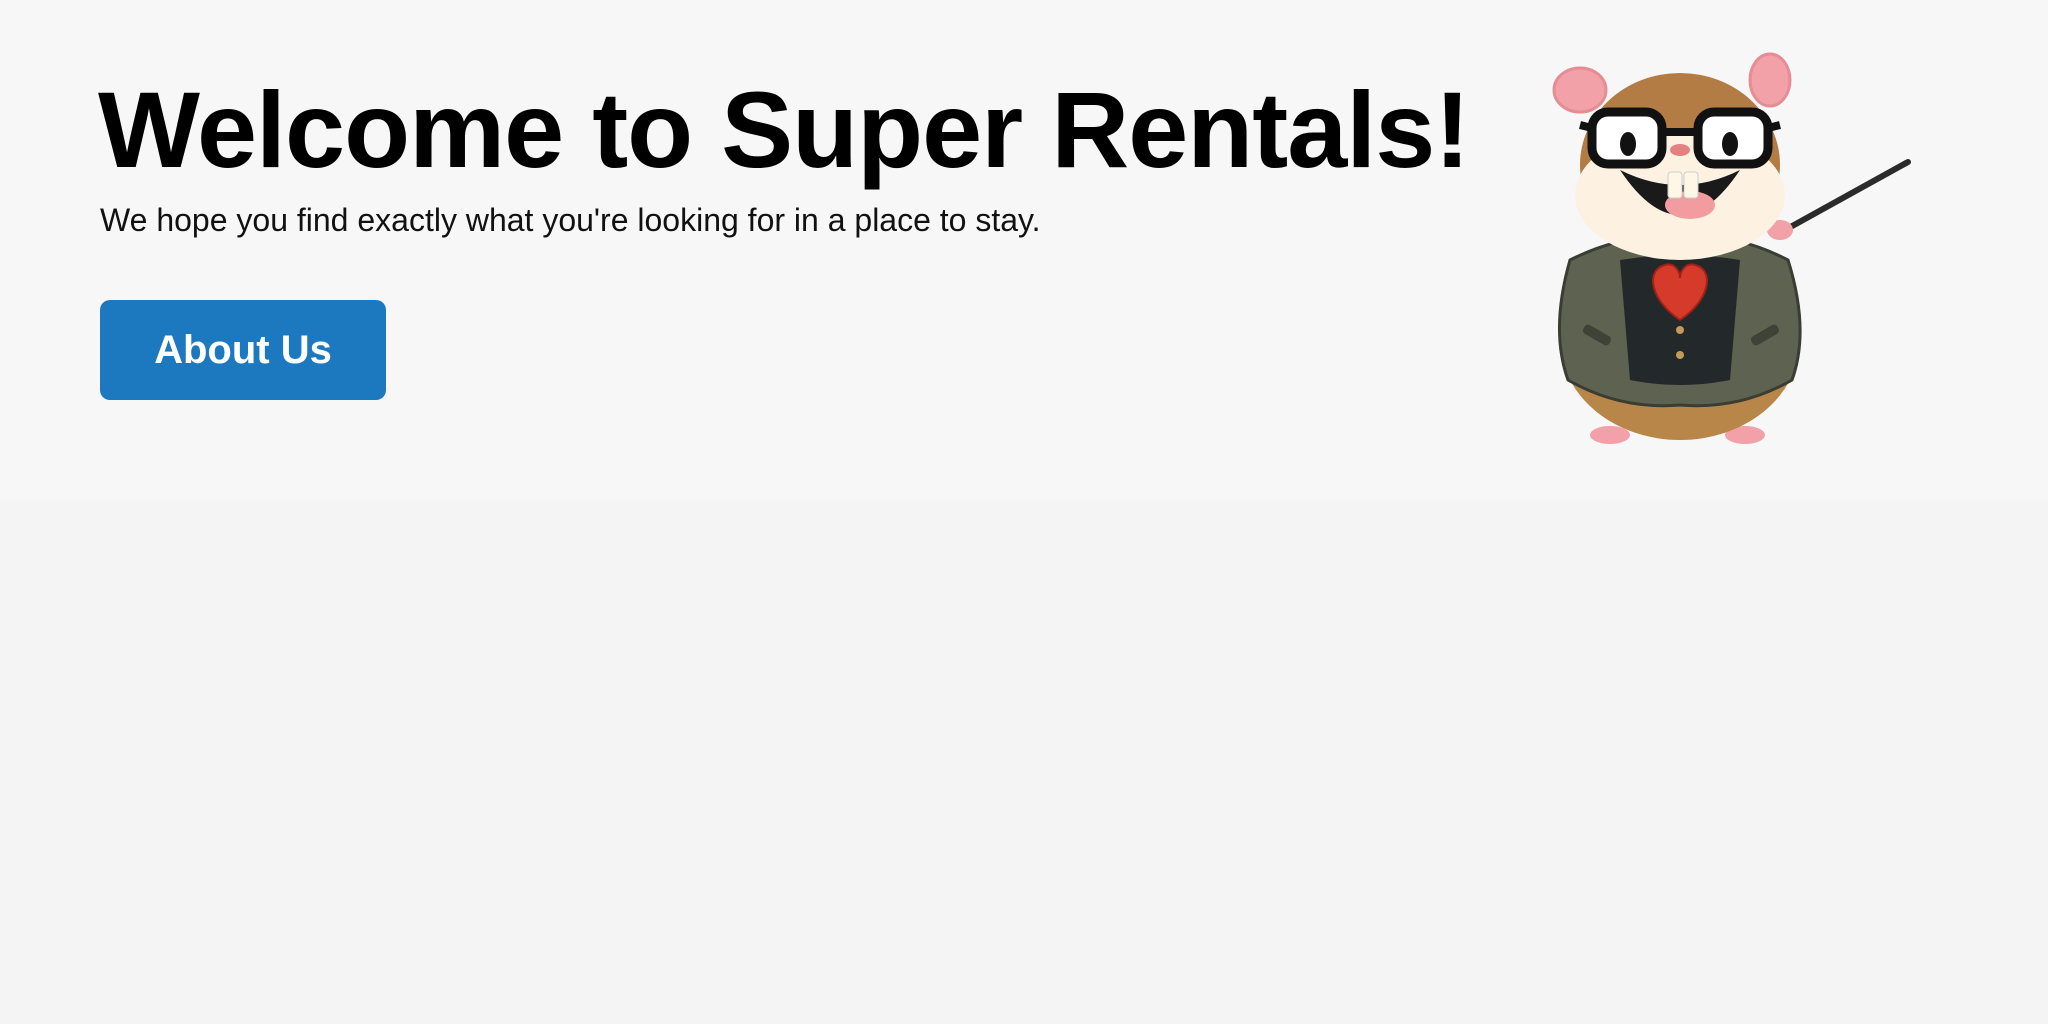  Describe the element at coordinates (1731, 248) in the screenshot. I see `tomster-mascot-icon` at that location.